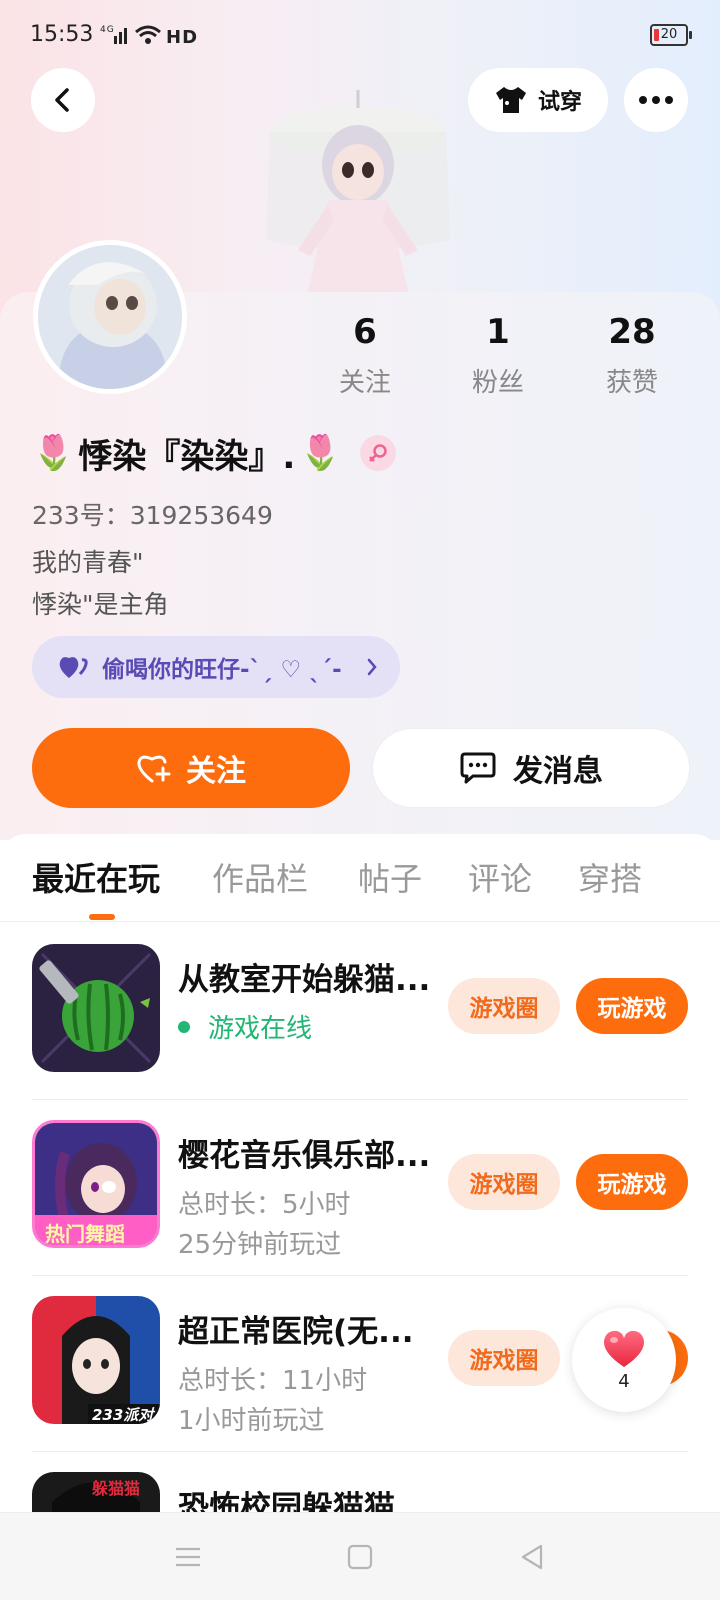 The width and height of the screenshot is (720, 1600). What do you see at coordinates (365, 355) in the screenshot?
I see `stat-following: 6 关注` at bounding box center [365, 355].